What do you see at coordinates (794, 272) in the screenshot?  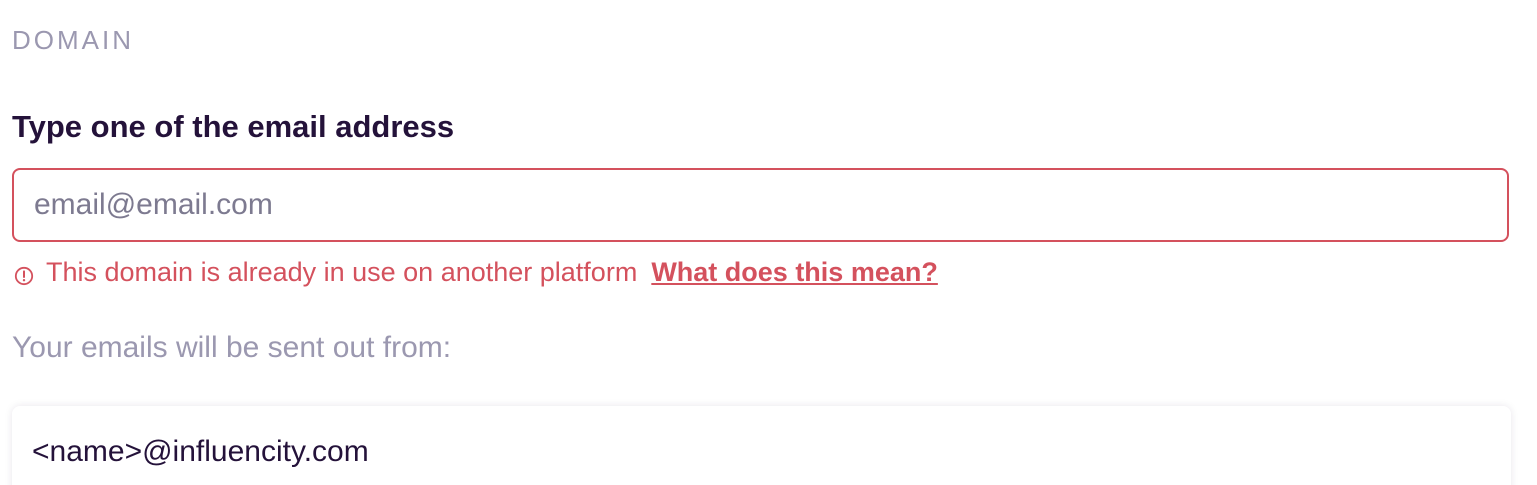 I see `what-does-this-mean-link: What does this mean?` at bounding box center [794, 272].